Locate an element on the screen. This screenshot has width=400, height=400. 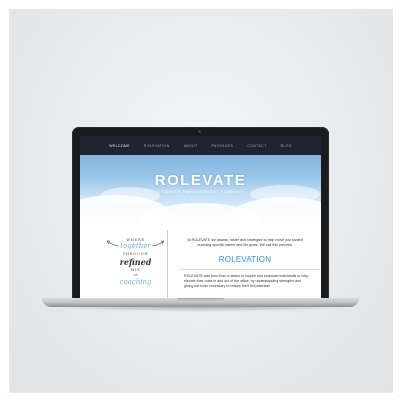
hero-subtitle: A CAREER EMPOWERMENT COMPANY is located at coordinates (200, 192).